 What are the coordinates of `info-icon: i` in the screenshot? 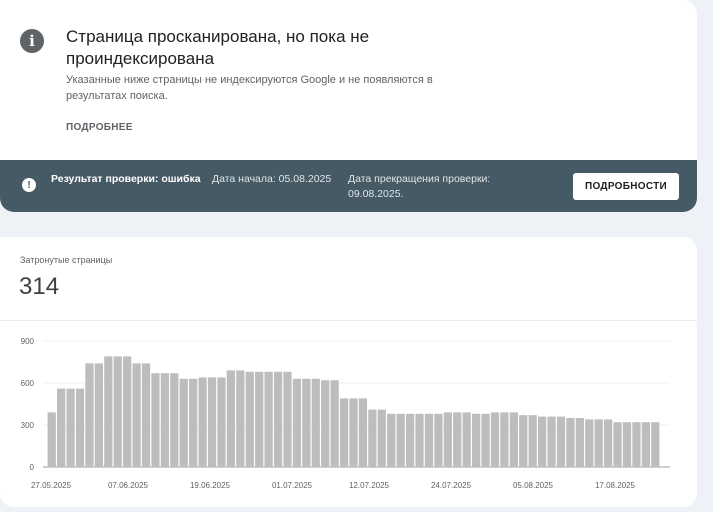 It's located at (32, 41).